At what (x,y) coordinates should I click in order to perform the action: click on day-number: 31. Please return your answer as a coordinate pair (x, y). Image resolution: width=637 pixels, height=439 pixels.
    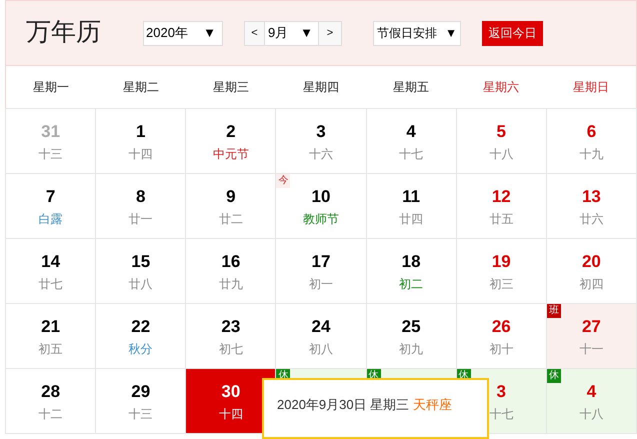
    Looking at the image, I should click on (50, 132).